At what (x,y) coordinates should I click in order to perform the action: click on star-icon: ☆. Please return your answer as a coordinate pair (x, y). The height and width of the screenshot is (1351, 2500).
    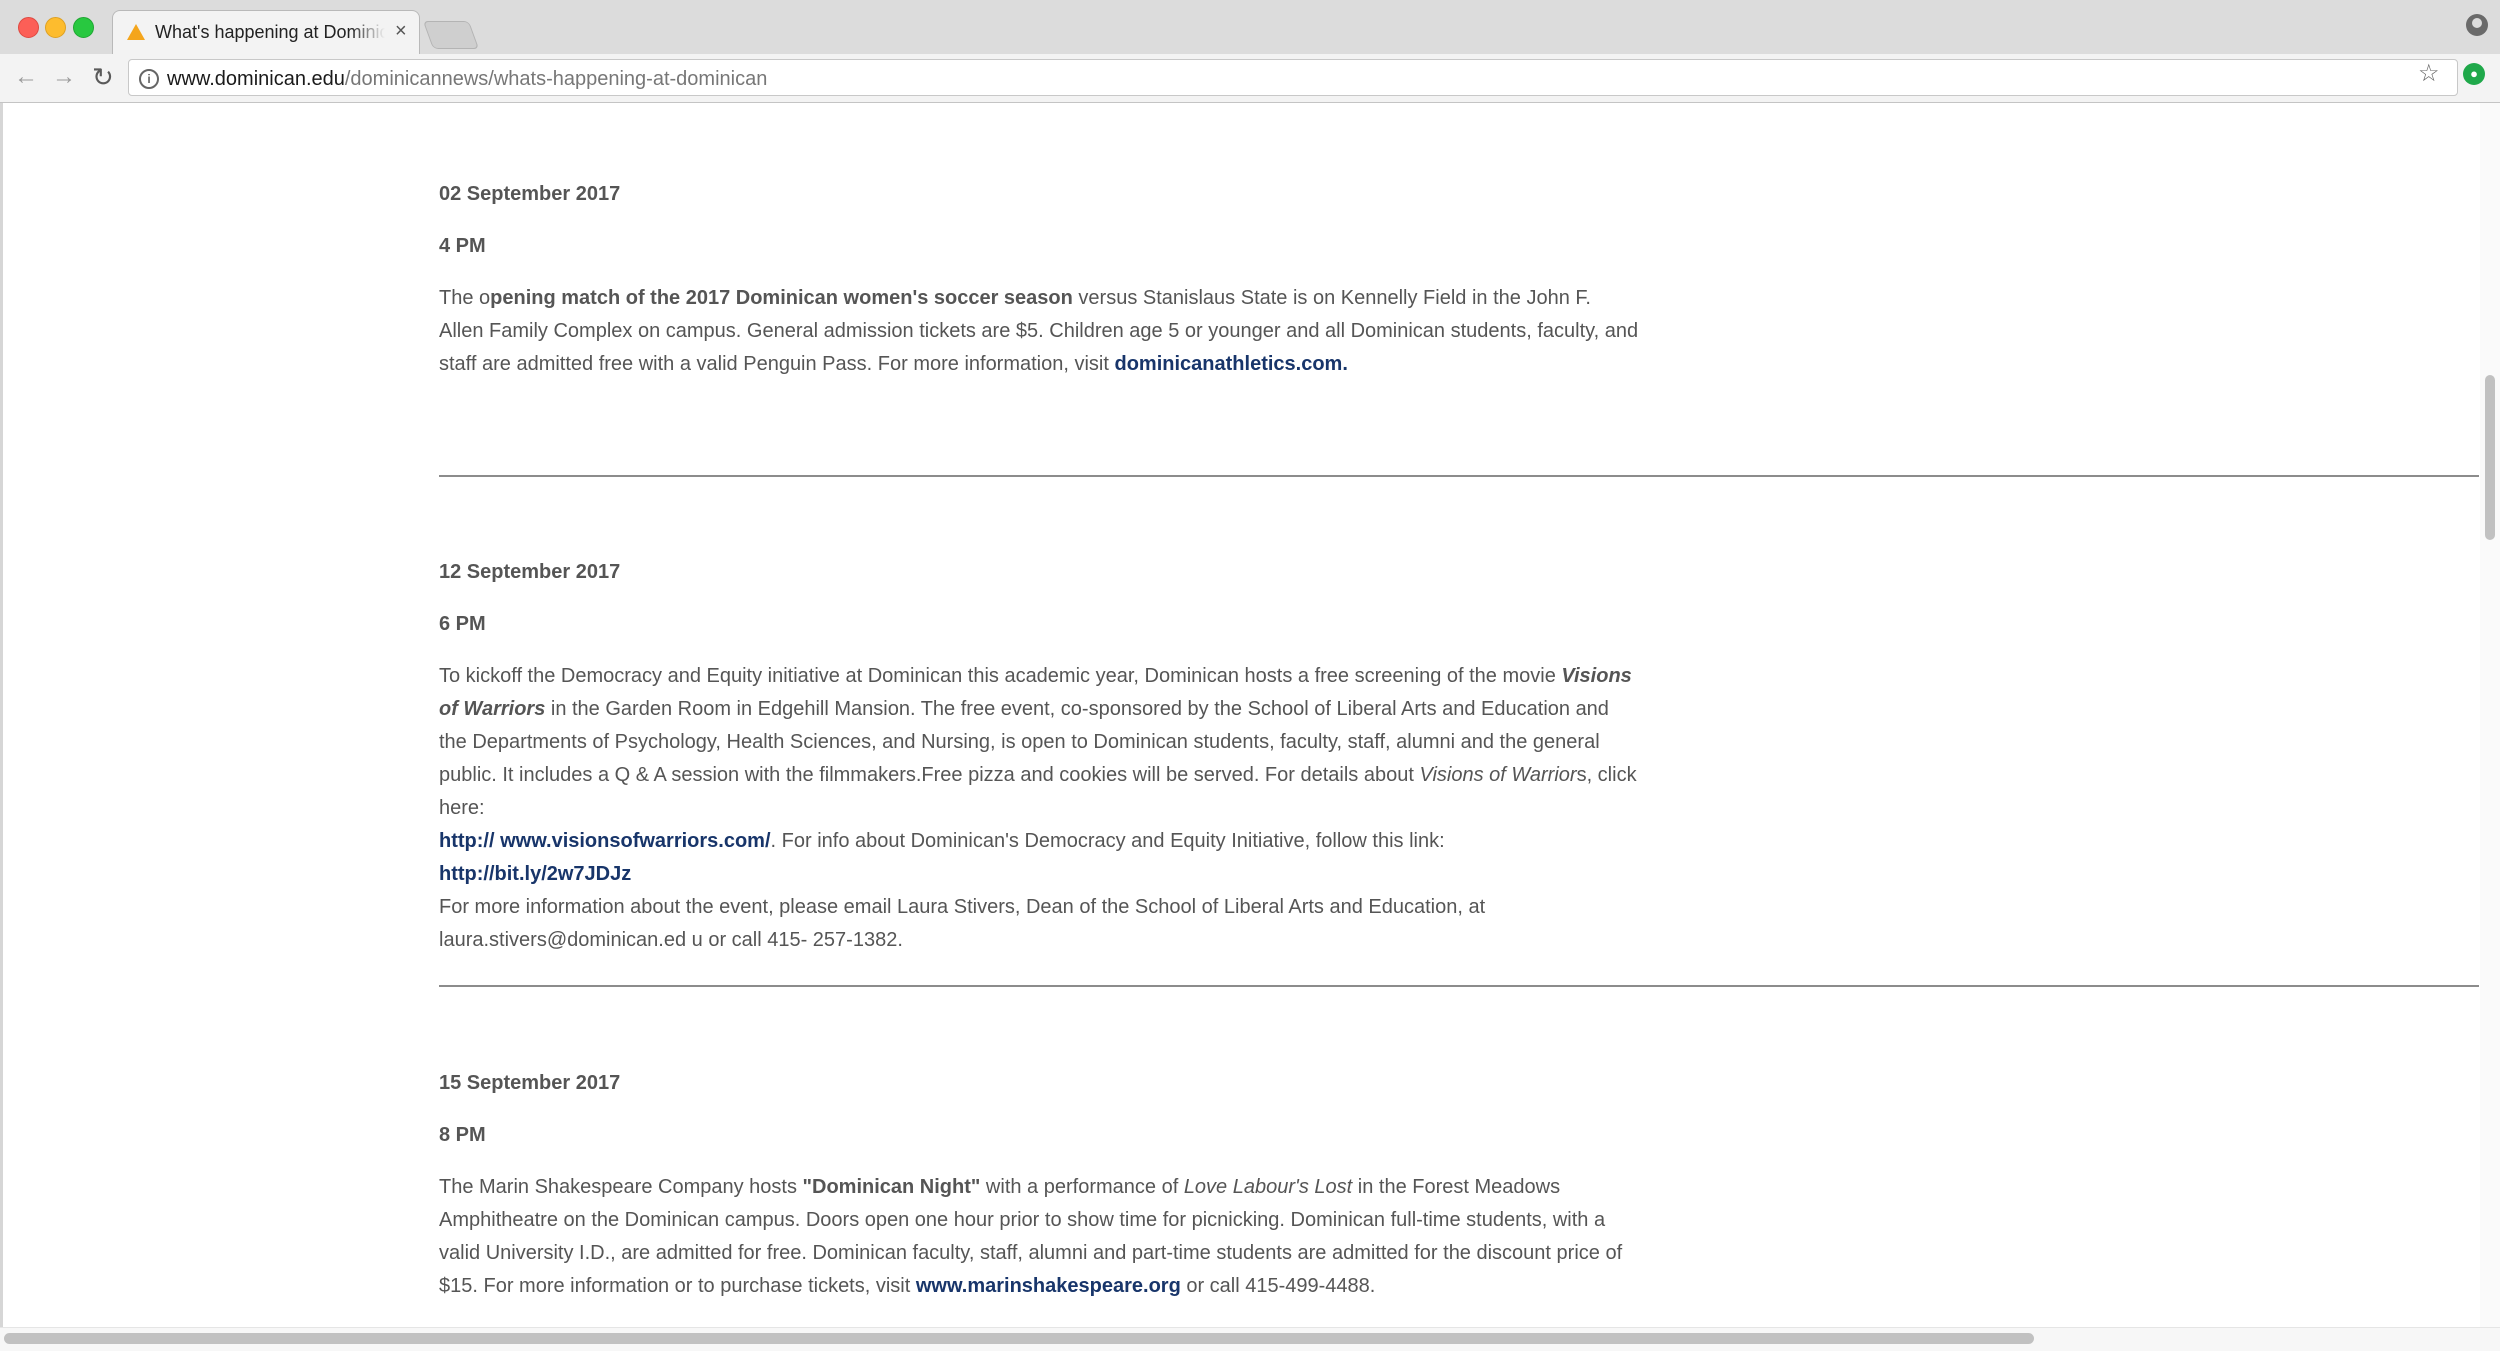
    Looking at the image, I should click on (2429, 74).